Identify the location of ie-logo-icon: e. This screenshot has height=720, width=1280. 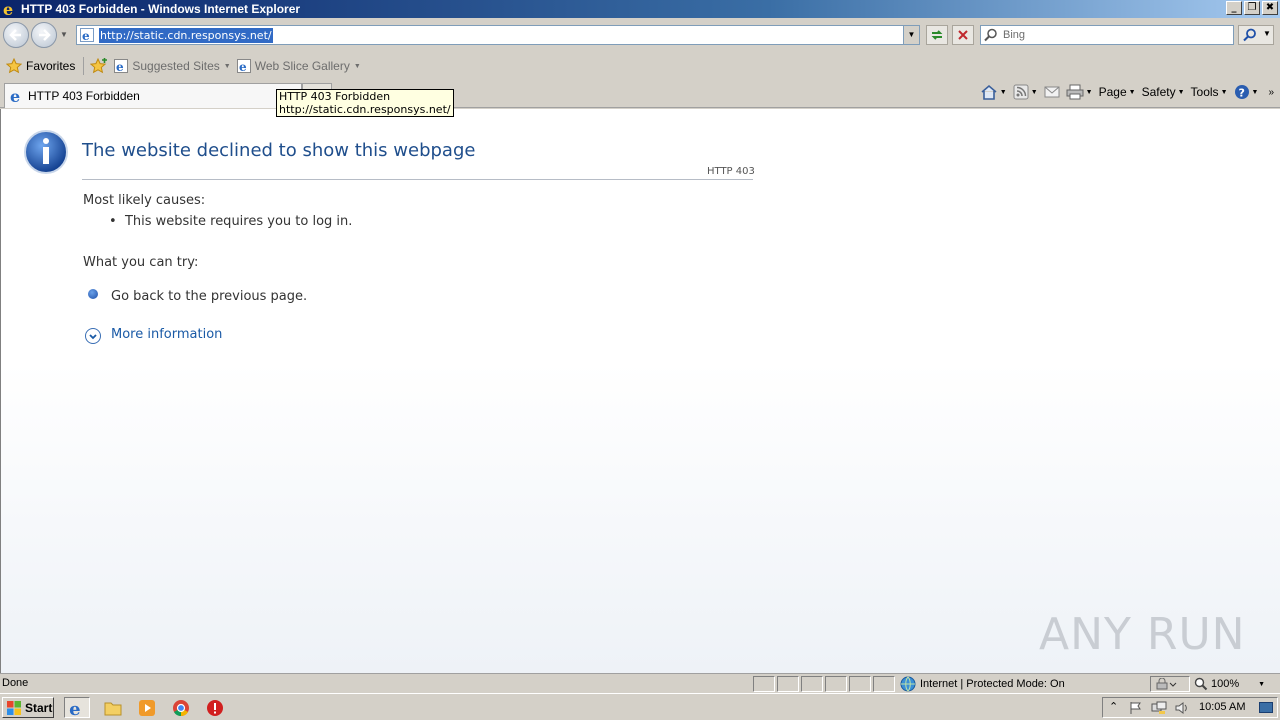
(8, 9).